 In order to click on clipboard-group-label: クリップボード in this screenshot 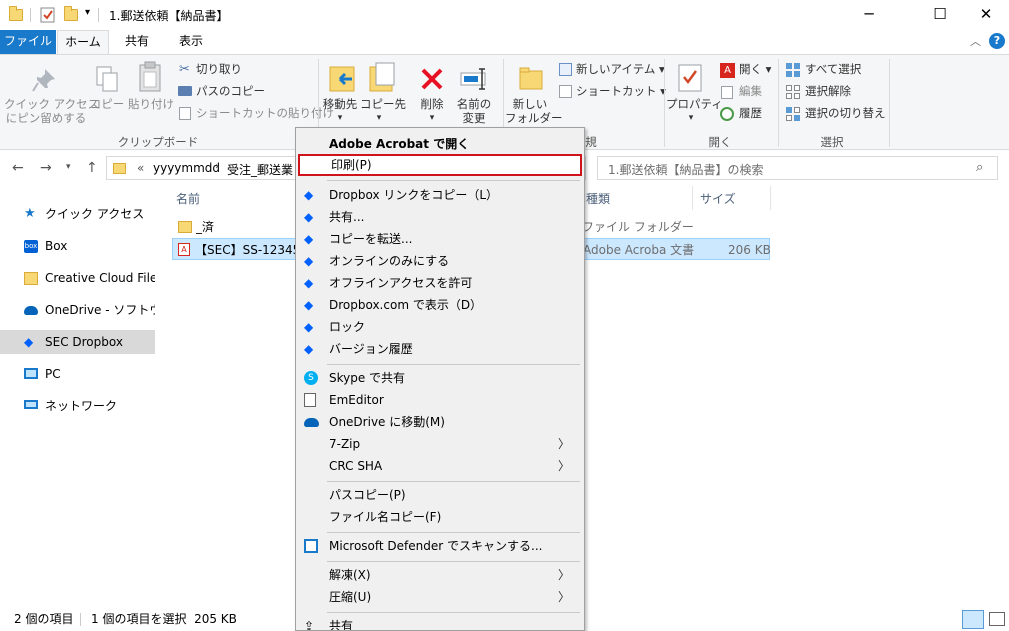, I will do `click(158, 142)`.